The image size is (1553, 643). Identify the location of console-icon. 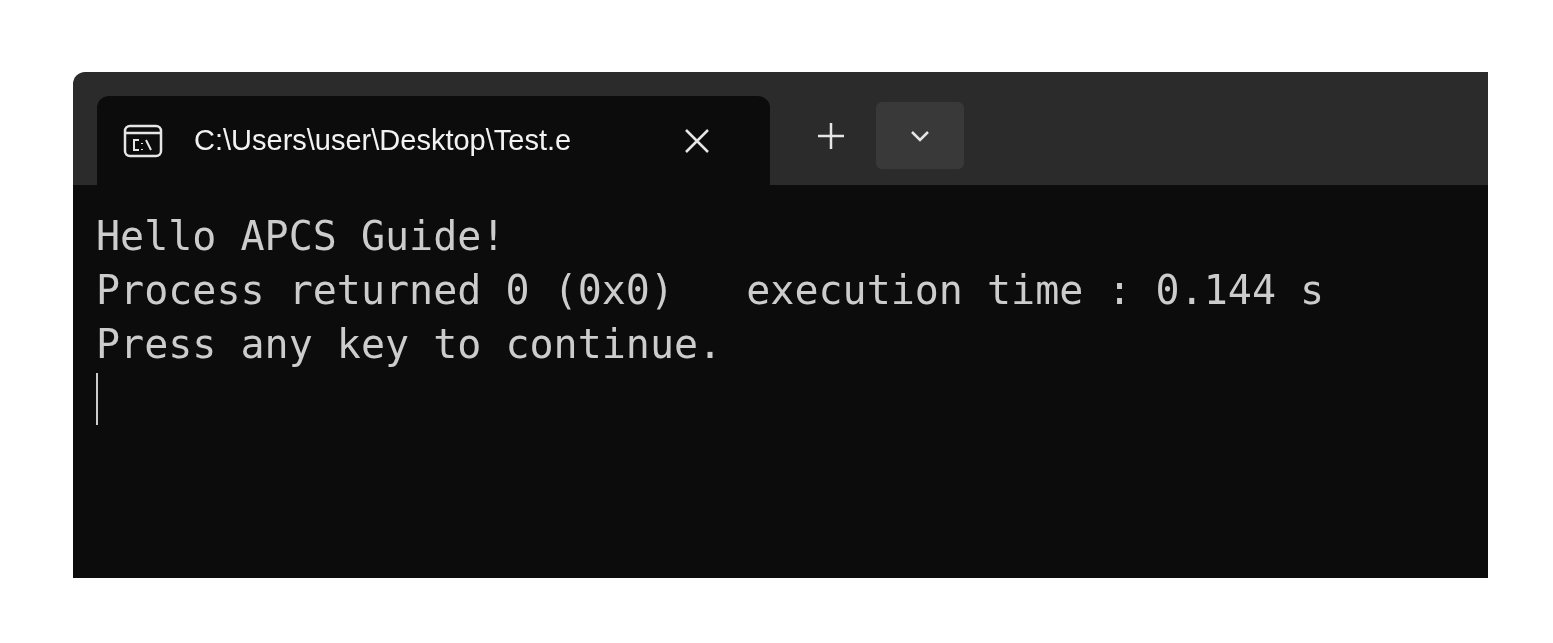
(143, 140).